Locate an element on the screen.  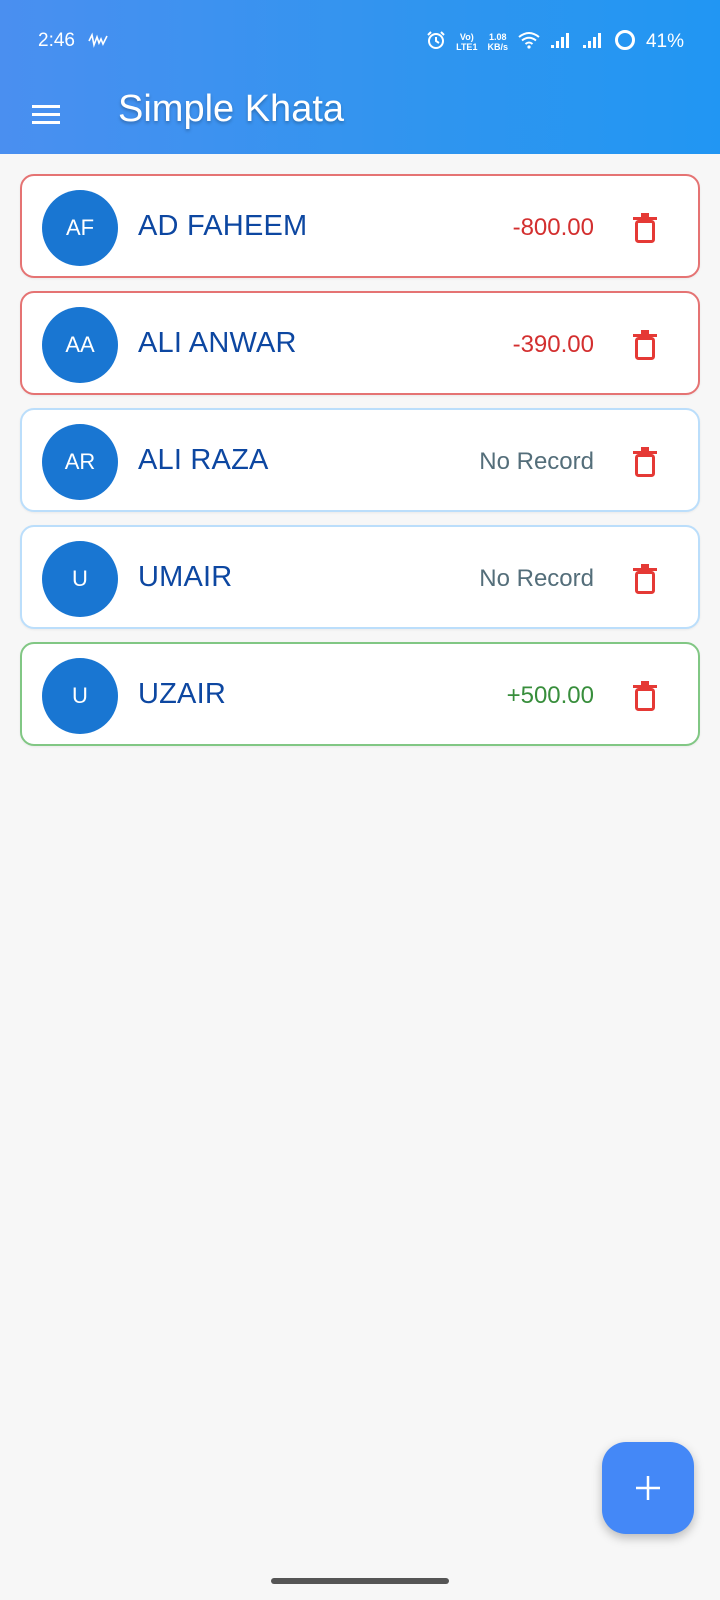
customer-card: U UMAIR No Record is located at coordinates (360, 577).